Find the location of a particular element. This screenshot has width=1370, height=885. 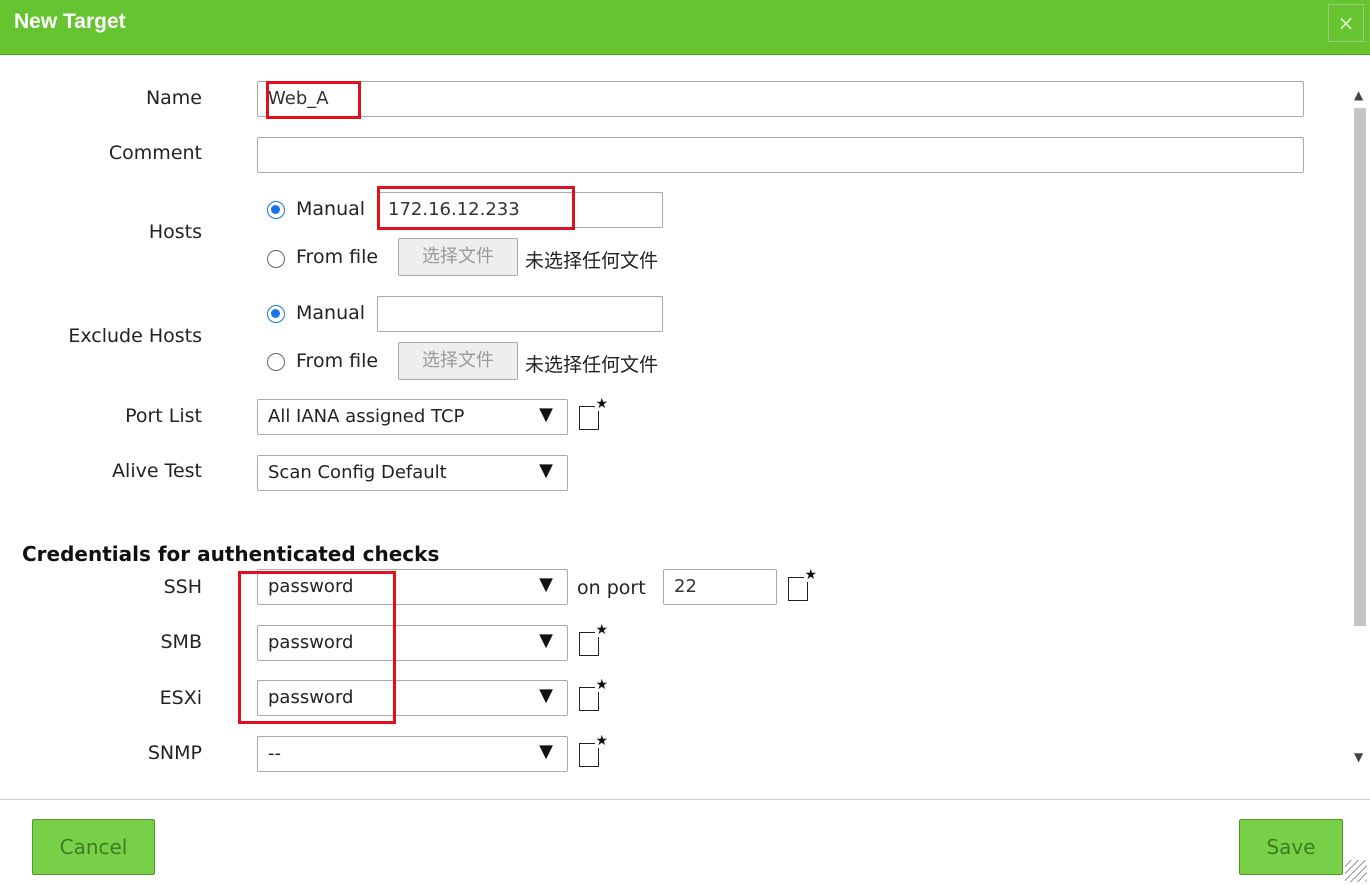

dialog-title: New Target is located at coordinates (70, 21).